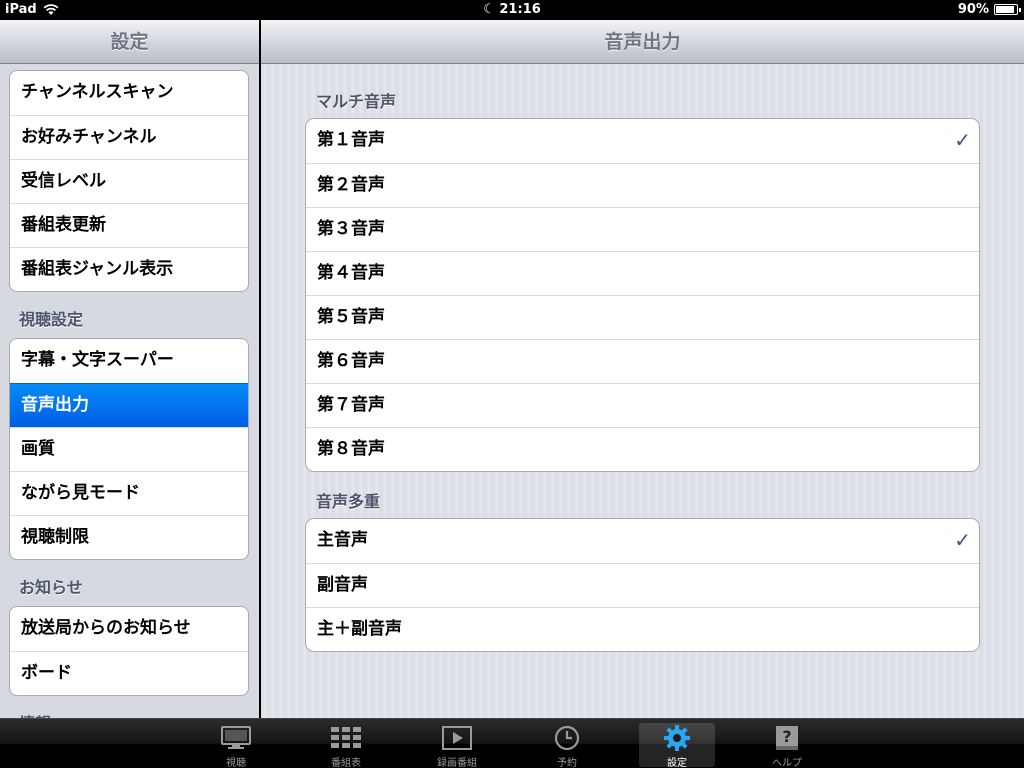 This screenshot has height=768, width=1024. I want to click on page-title: 音声出力, so click(642, 42).